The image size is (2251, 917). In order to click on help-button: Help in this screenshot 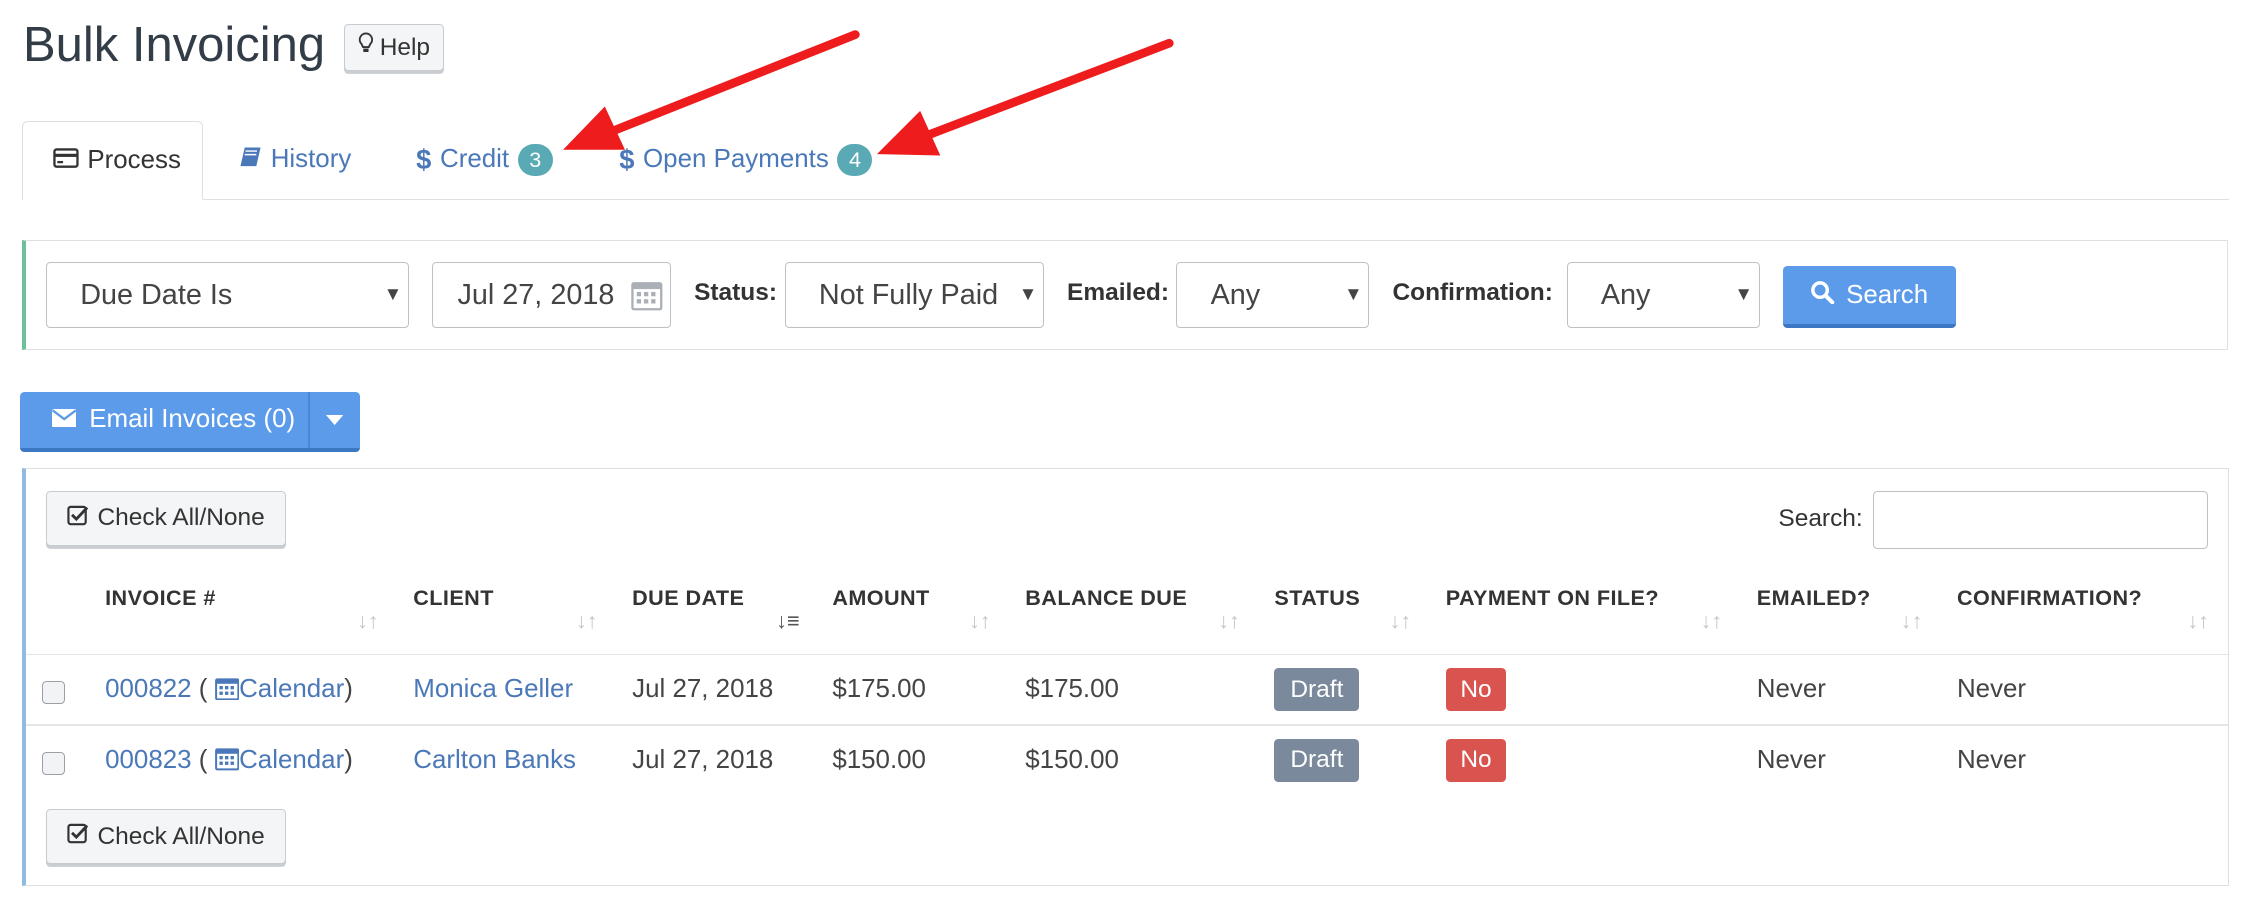, I will do `click(394, 47)`.